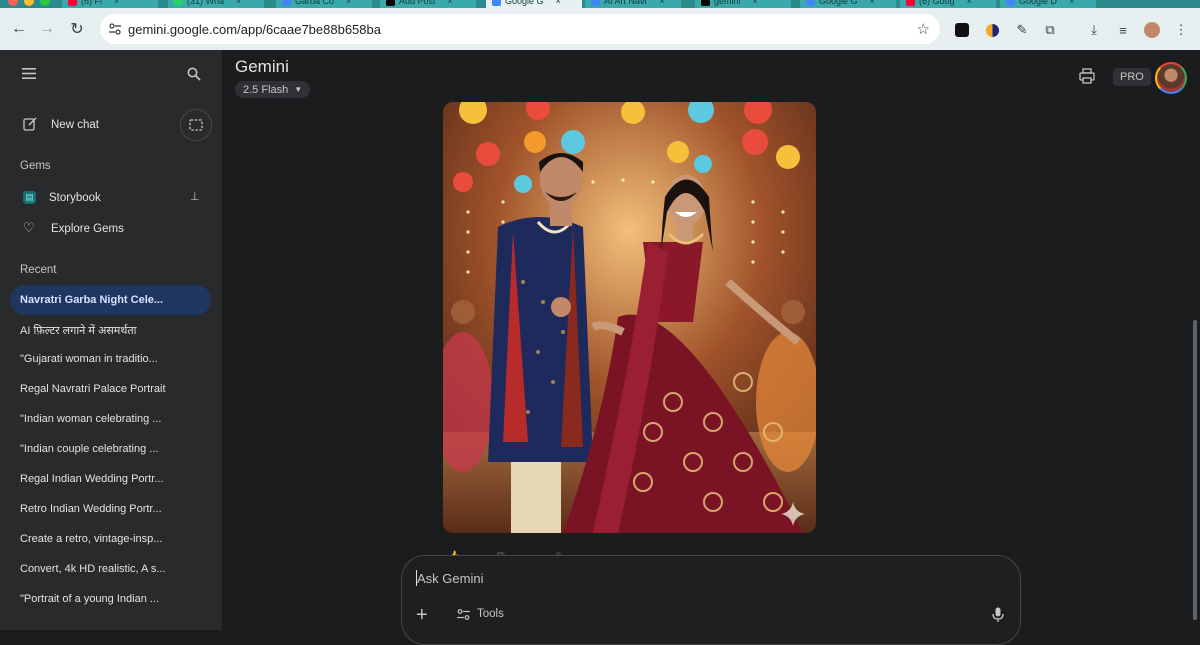 Image resolution: width=1200 pixels, height=645 pixels. Describe the element at coordinates (206, 3) in the screenshot. I see `tab-label: (31) Wha` at that location.